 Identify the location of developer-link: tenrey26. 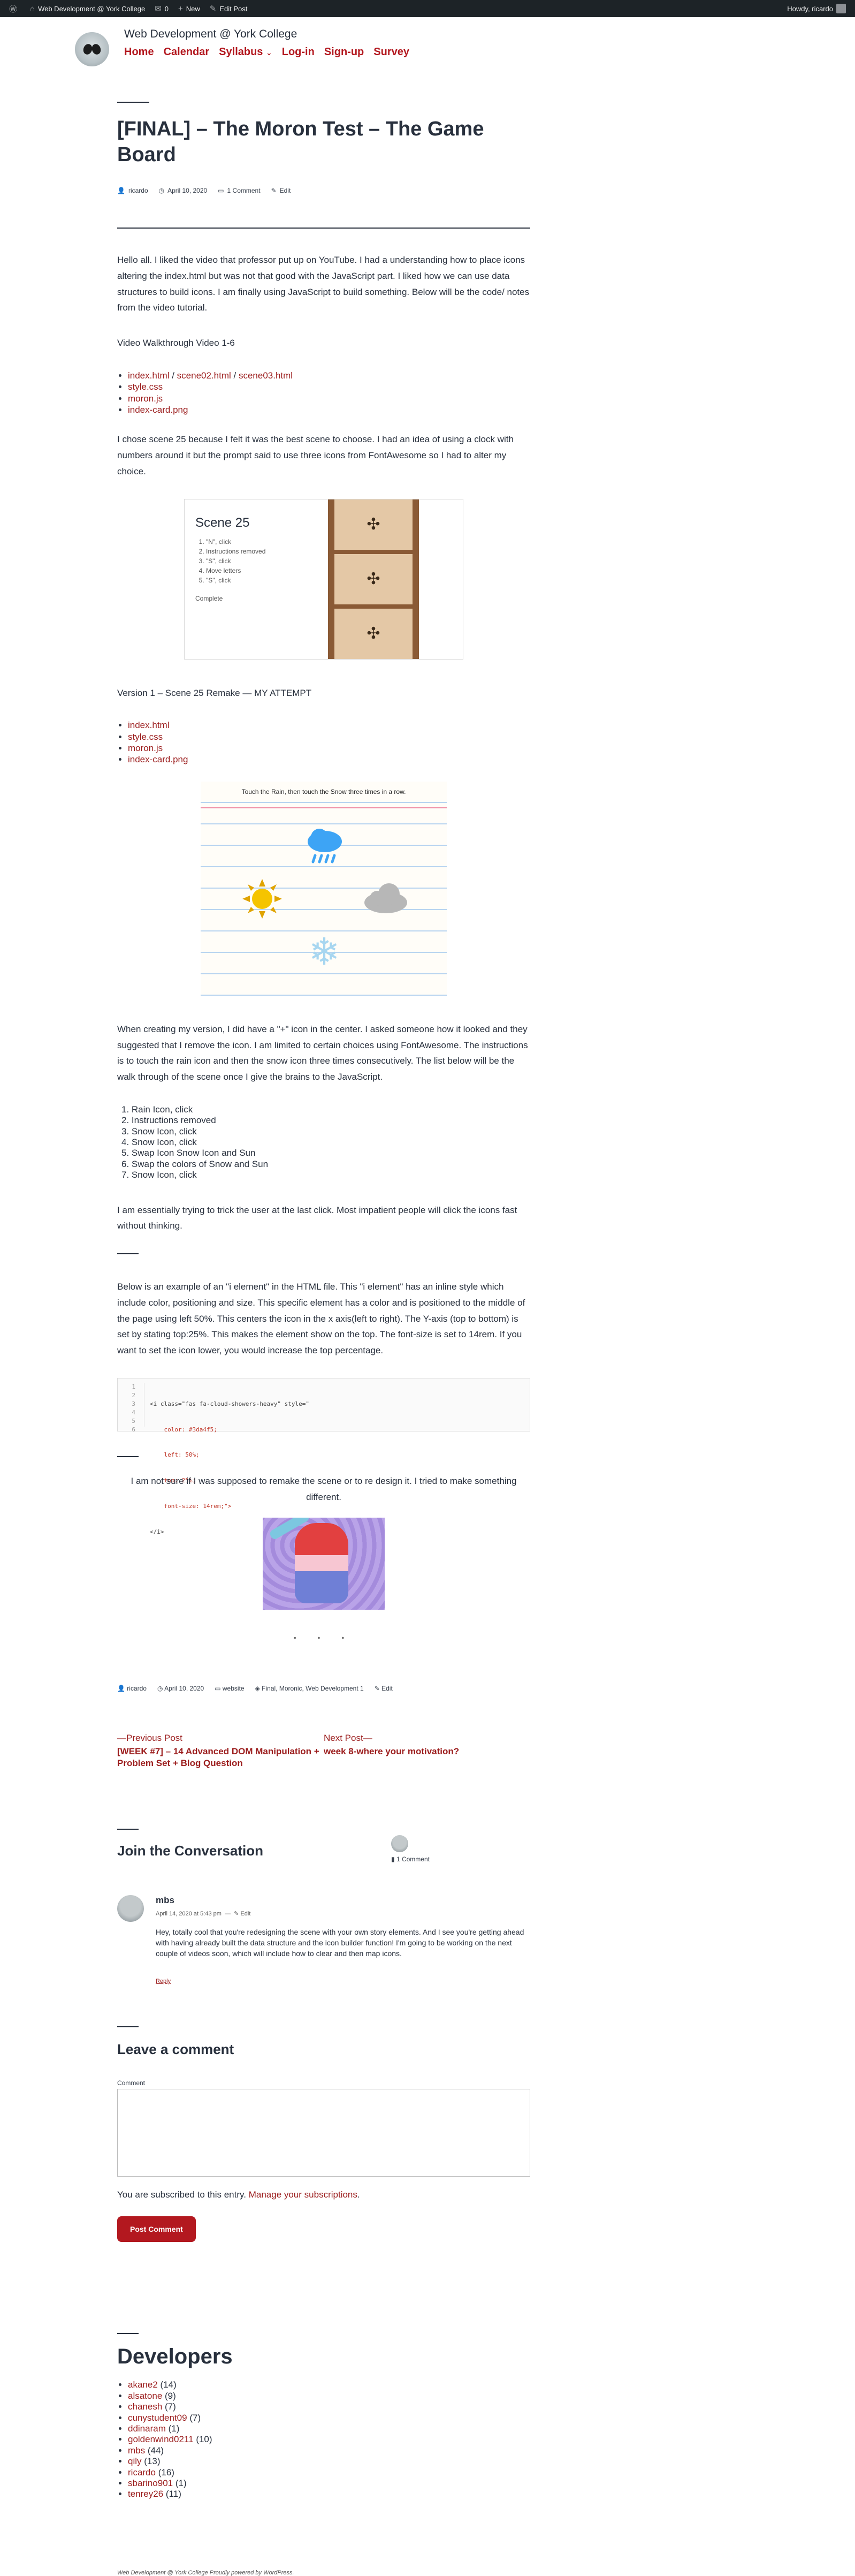
(145, 2494).